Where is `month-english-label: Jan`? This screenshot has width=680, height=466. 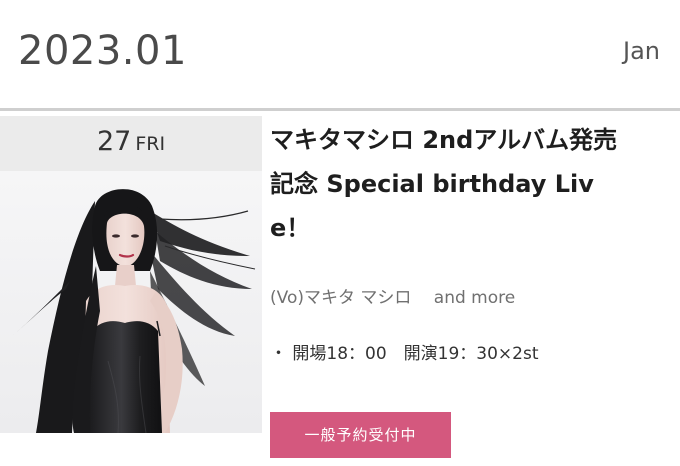 month-english-label: Jan is located at coordinates (641, 51).